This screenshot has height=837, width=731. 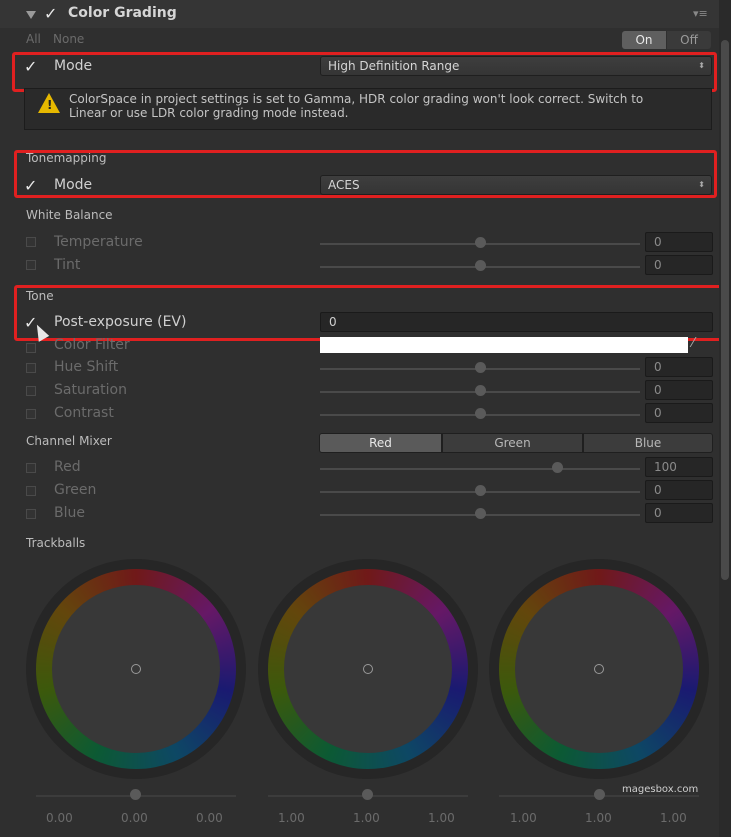 I want to click on temperature-checkbox, so click(x=31, y=242).